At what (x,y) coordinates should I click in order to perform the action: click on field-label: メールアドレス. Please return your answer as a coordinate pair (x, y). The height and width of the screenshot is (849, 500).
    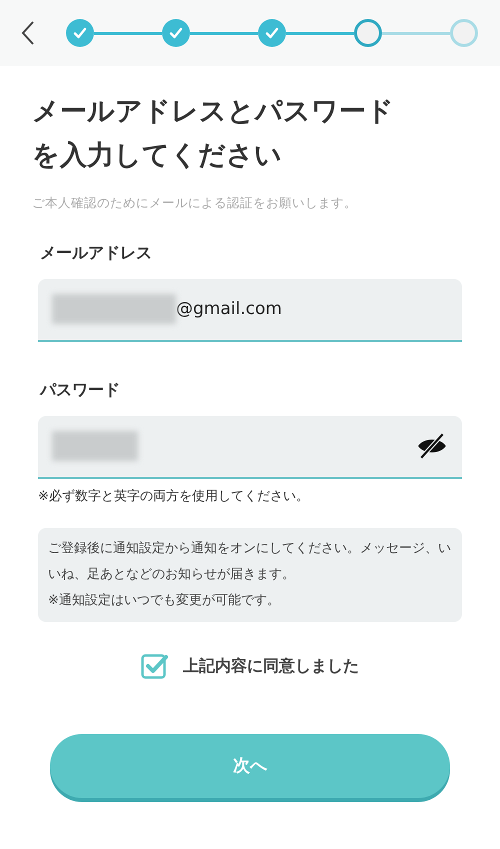
    Looking at the image, I should click on (96, 253).